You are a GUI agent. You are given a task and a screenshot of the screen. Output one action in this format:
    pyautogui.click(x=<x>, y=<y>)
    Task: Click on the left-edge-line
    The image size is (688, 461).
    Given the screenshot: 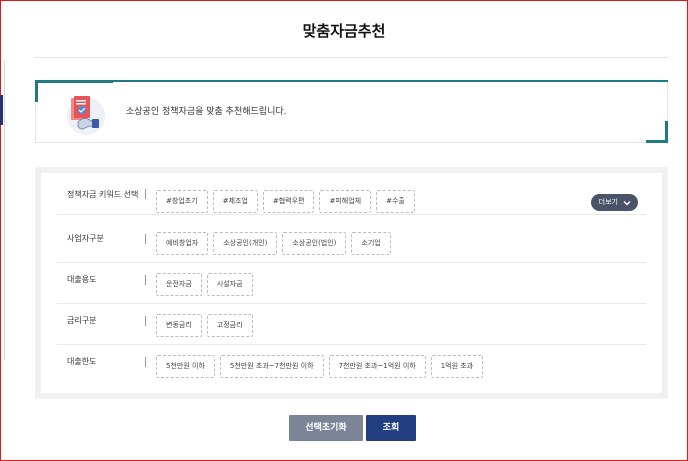 What is the action you would take?
    pyautogui.click(x=4, y=210)
    